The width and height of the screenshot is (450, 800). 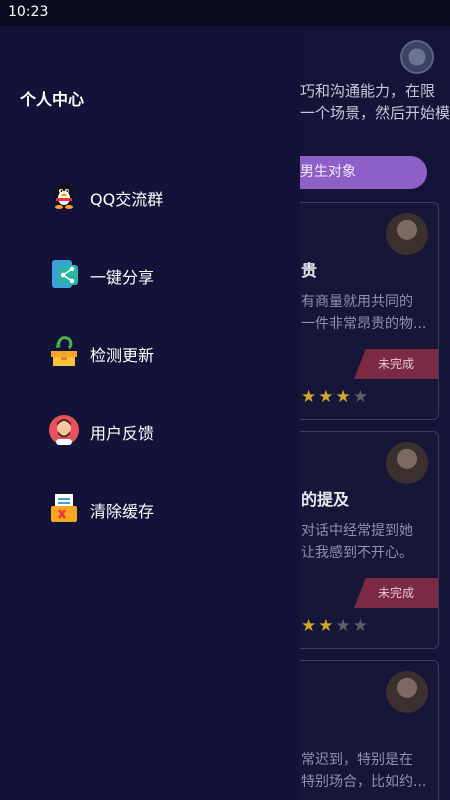 What do you see at coordinates (158, 430) in the screenshot?
I see `menu-item-feedback: 用户反馈` at bounding box center [158, 430].